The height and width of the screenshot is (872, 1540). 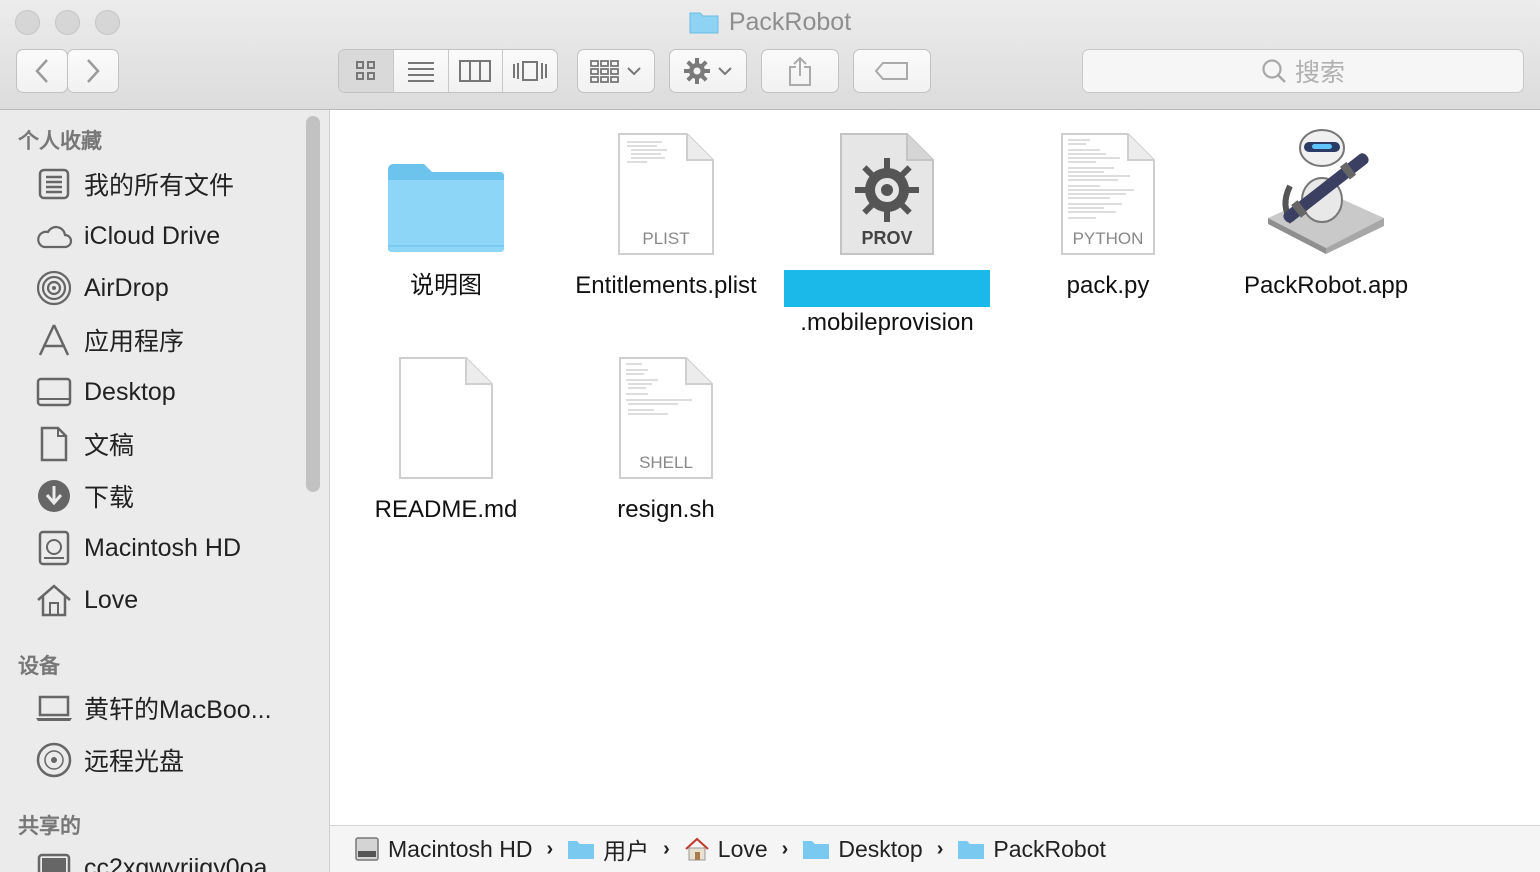 I want to click on sidebar-item-remote-disc: 远程光盘, so click(x=109, y=760).